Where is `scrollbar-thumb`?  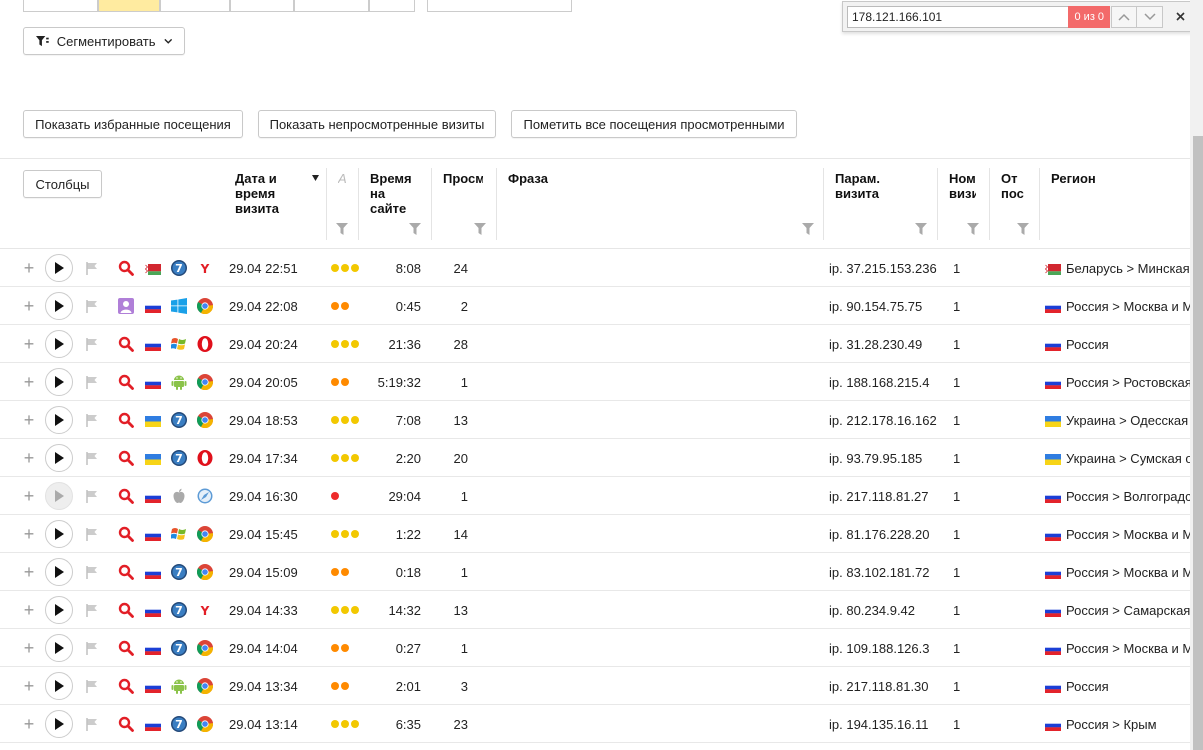
scrollbar-thumb is located at coordinates (1198, 443).